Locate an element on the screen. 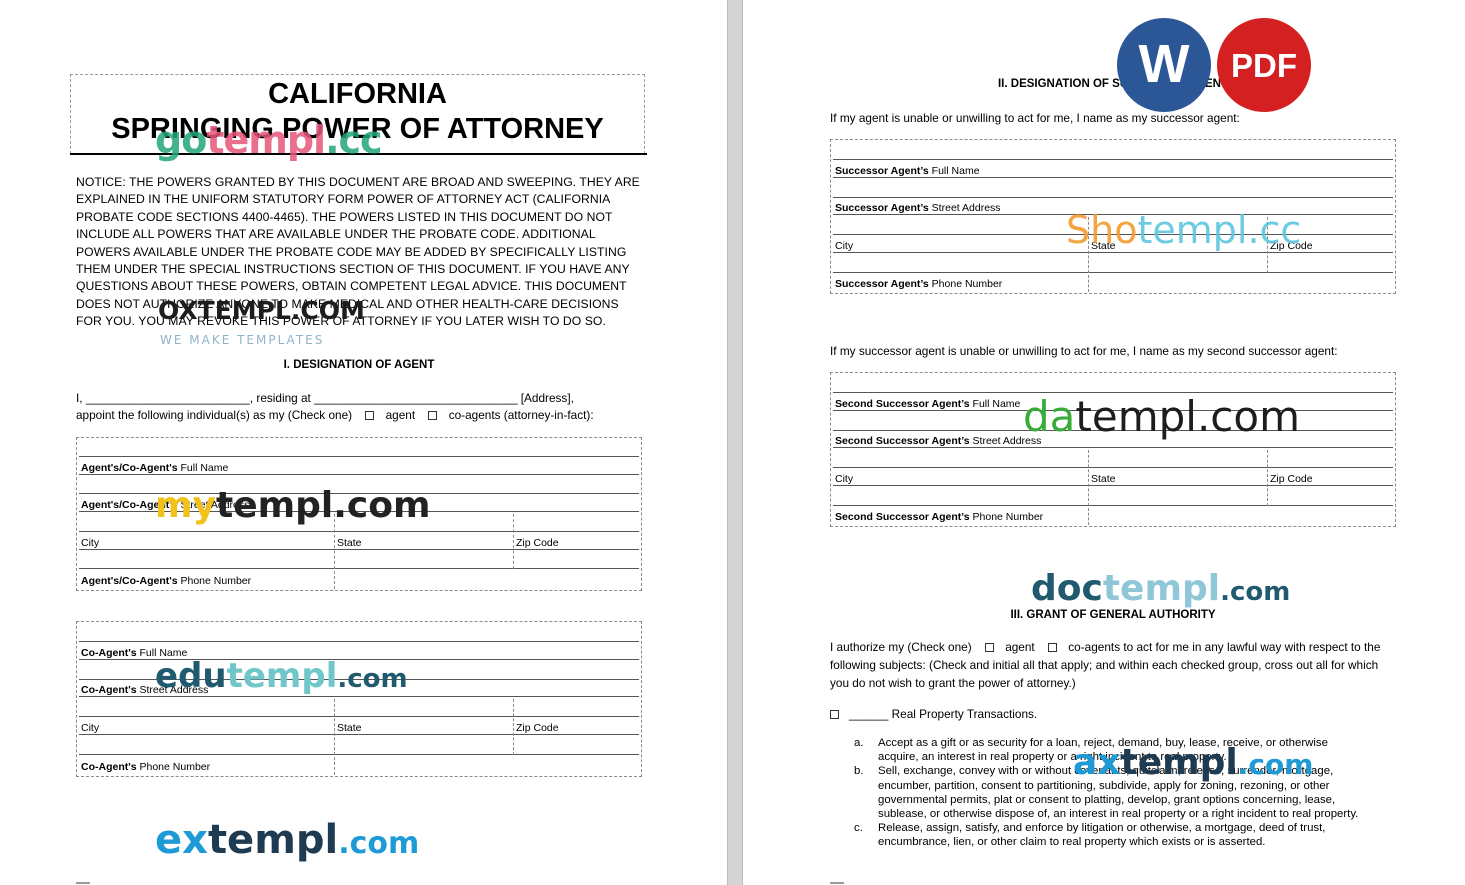 The width and height of the screenshot is (1465, 885). oxtempl-watermark: OXTEMPL.COM is located at coordinates (261, 310).